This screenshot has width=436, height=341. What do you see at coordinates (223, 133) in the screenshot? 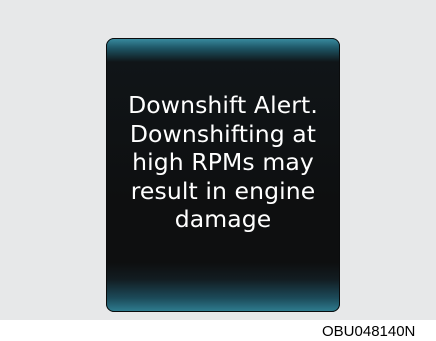
I see `alert-line: Downshifting at` at bounding box center [223, 133].